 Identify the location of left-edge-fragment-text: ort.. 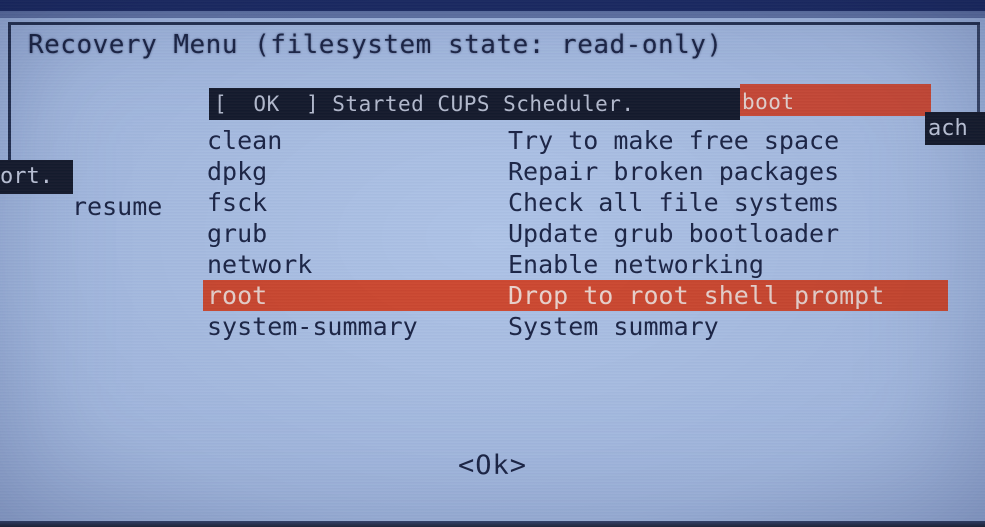
(26, 176).